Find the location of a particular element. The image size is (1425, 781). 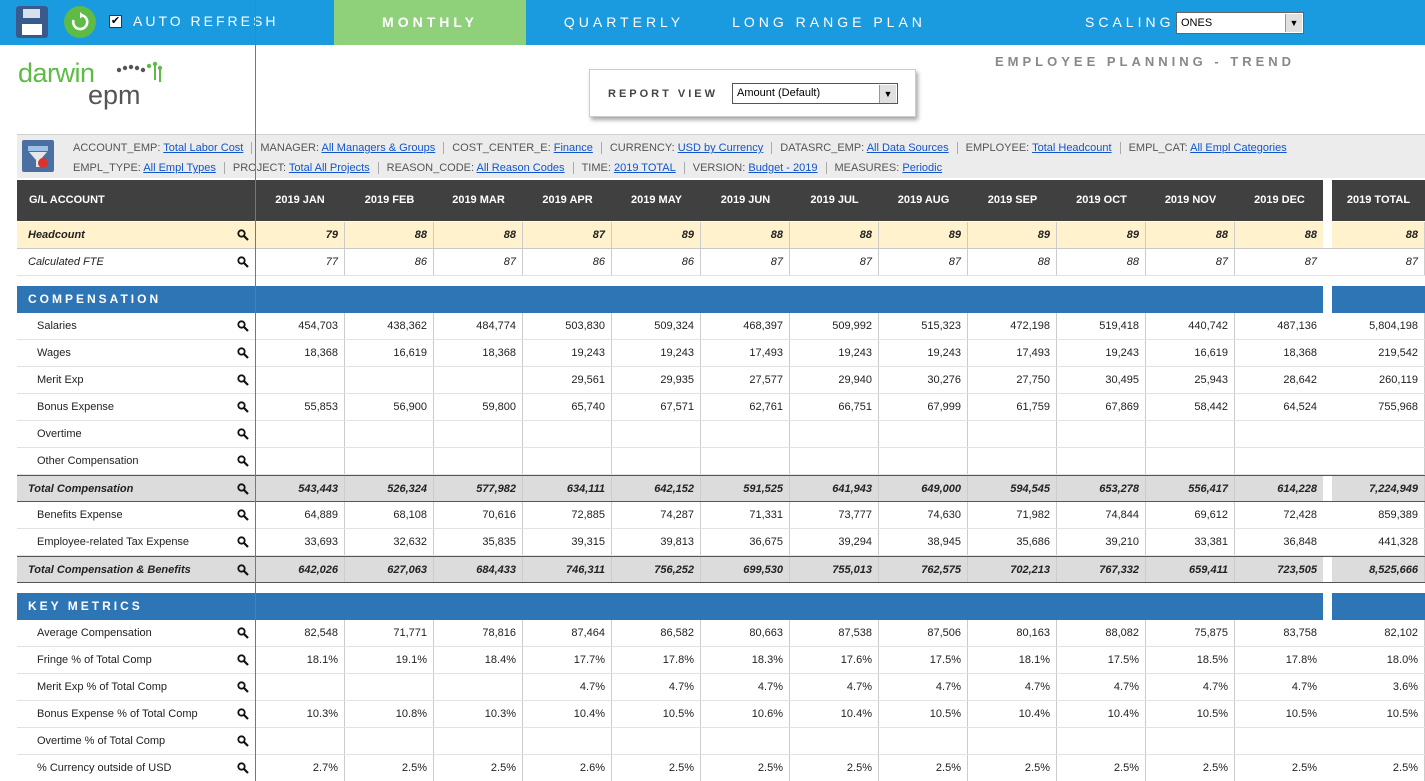

data-cell: 18.0% is located at coordinates (1378, 660).